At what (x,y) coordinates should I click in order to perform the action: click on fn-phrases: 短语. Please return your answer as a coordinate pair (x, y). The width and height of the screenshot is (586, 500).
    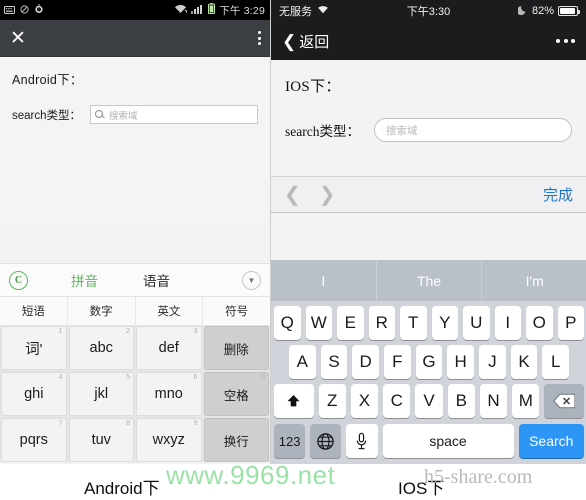
    Looking at the image, I should click on (34, 311).